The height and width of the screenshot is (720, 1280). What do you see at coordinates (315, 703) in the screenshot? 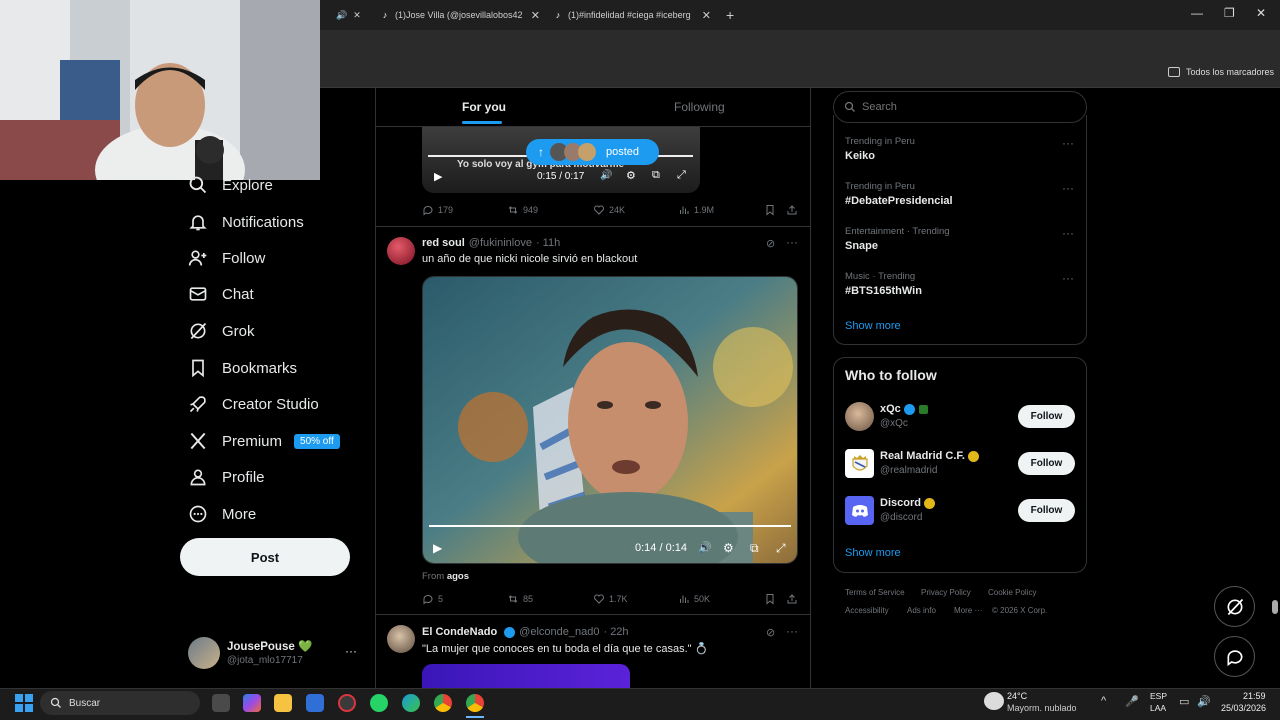
I see `store-icon` at bounding box center [315, 703].